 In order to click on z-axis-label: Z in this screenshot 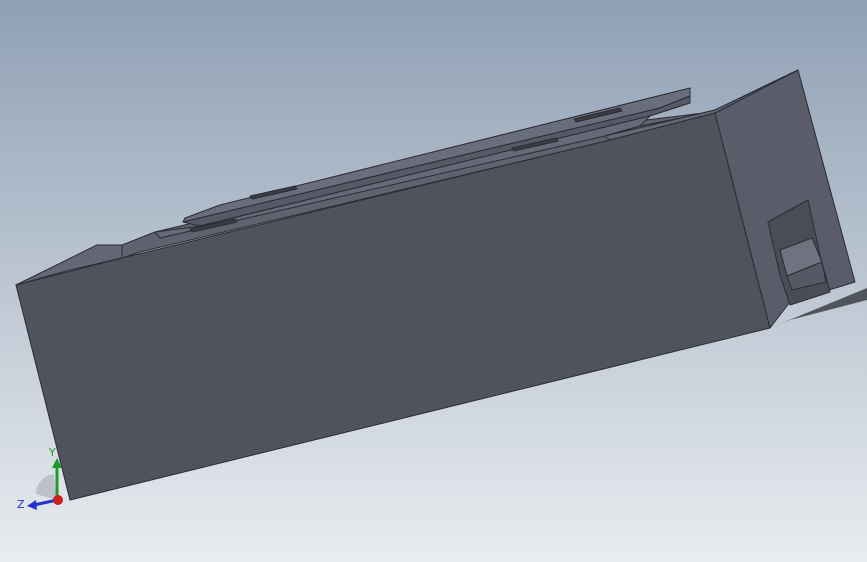, I will do `click(21, 504)`.